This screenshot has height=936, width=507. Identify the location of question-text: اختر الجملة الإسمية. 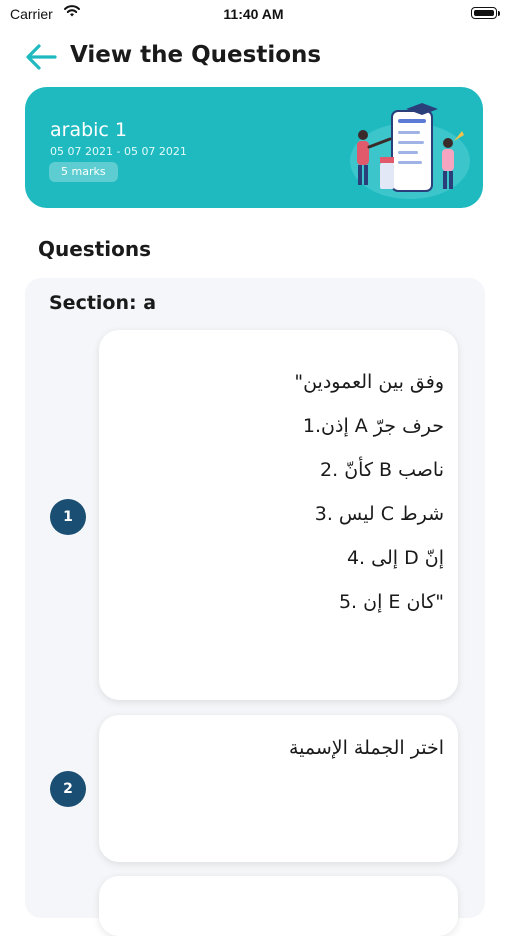
(366, 748).